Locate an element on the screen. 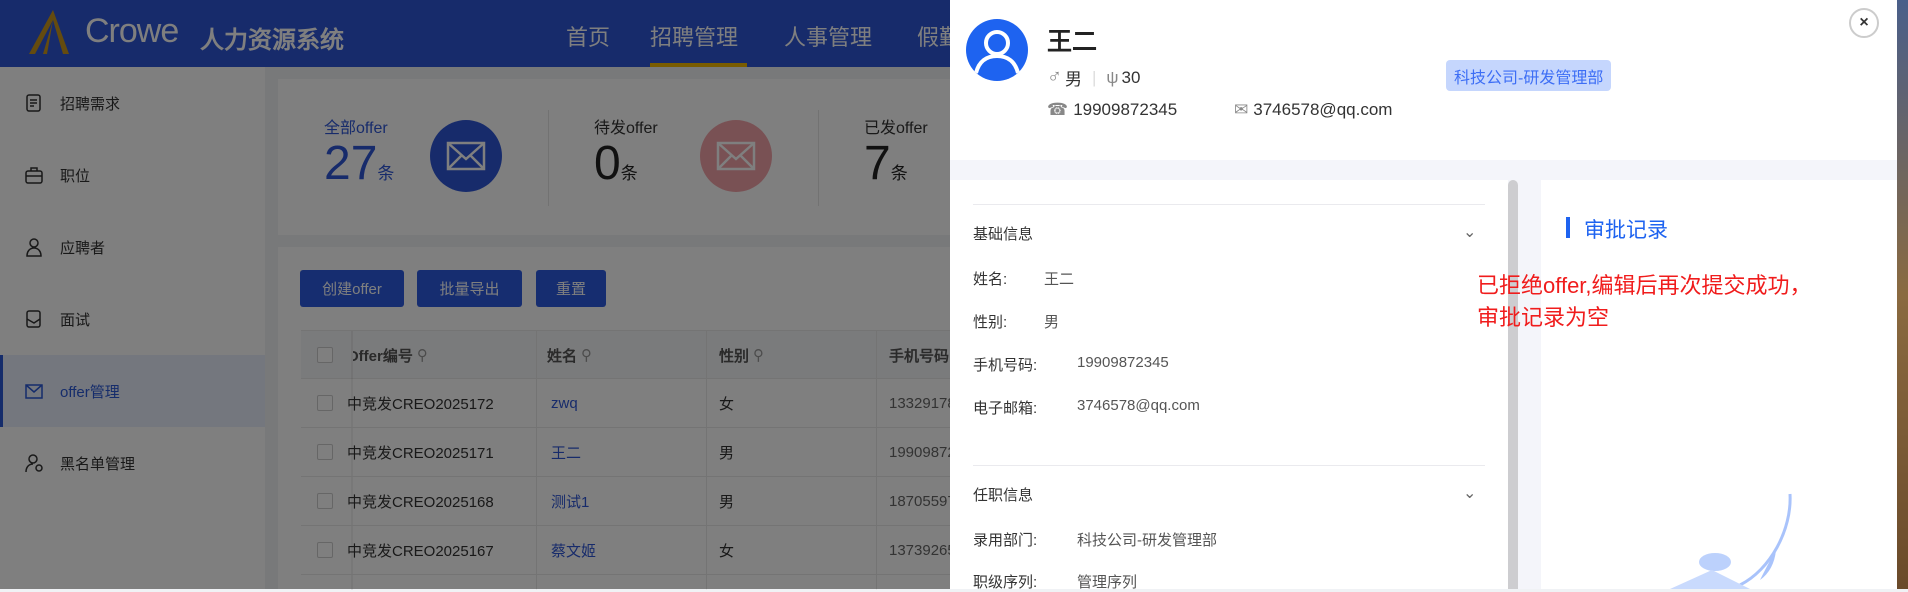 The width and height of the screenshot is (1908, 592). avatar is located at coordinates (997, 50).